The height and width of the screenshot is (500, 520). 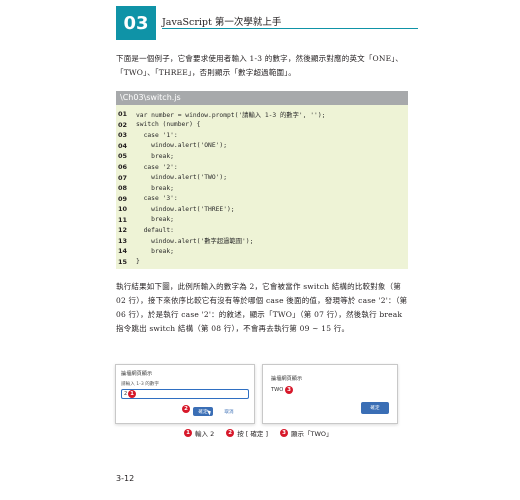 What do you see at coordinates (262, 198) in the screenshot?
I see `code-line: 09 case '3':` at bounding box center [262, 198].